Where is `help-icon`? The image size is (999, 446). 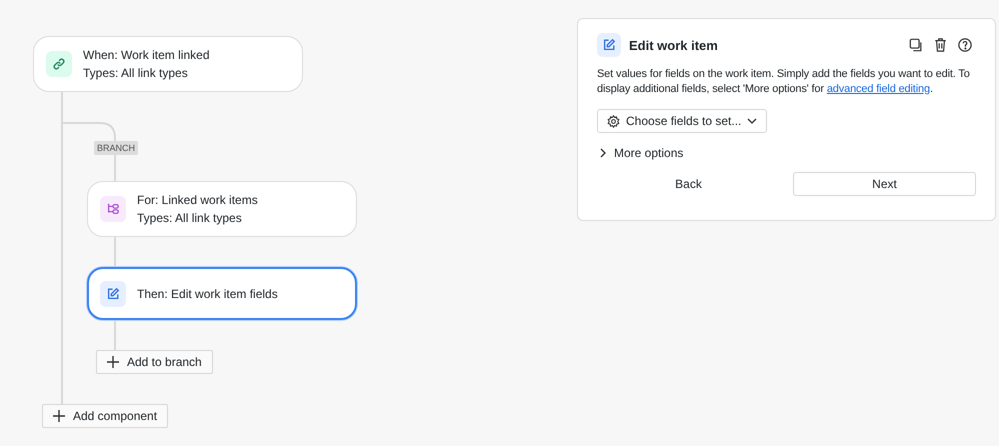 help-icon is located at coordinates (965, 45).